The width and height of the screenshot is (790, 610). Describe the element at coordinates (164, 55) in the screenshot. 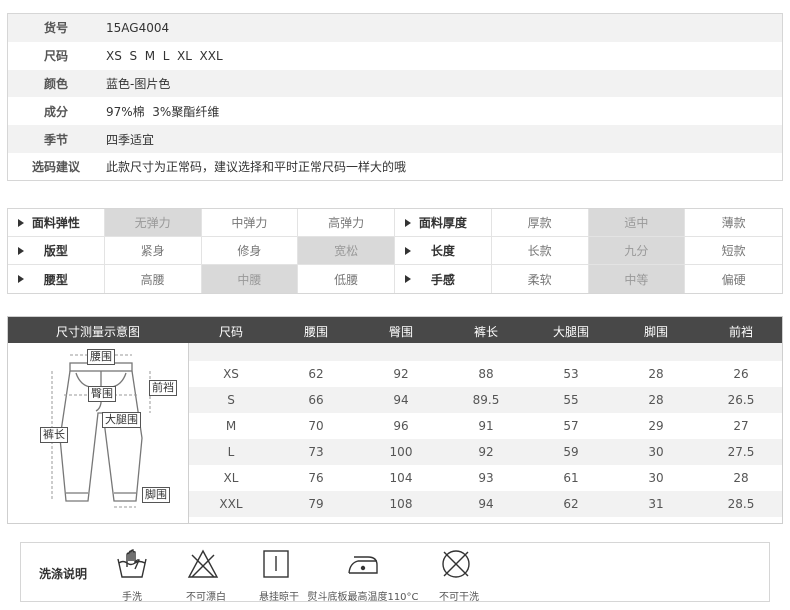

I see `info-value: XS S M L XL XXL` at that location.